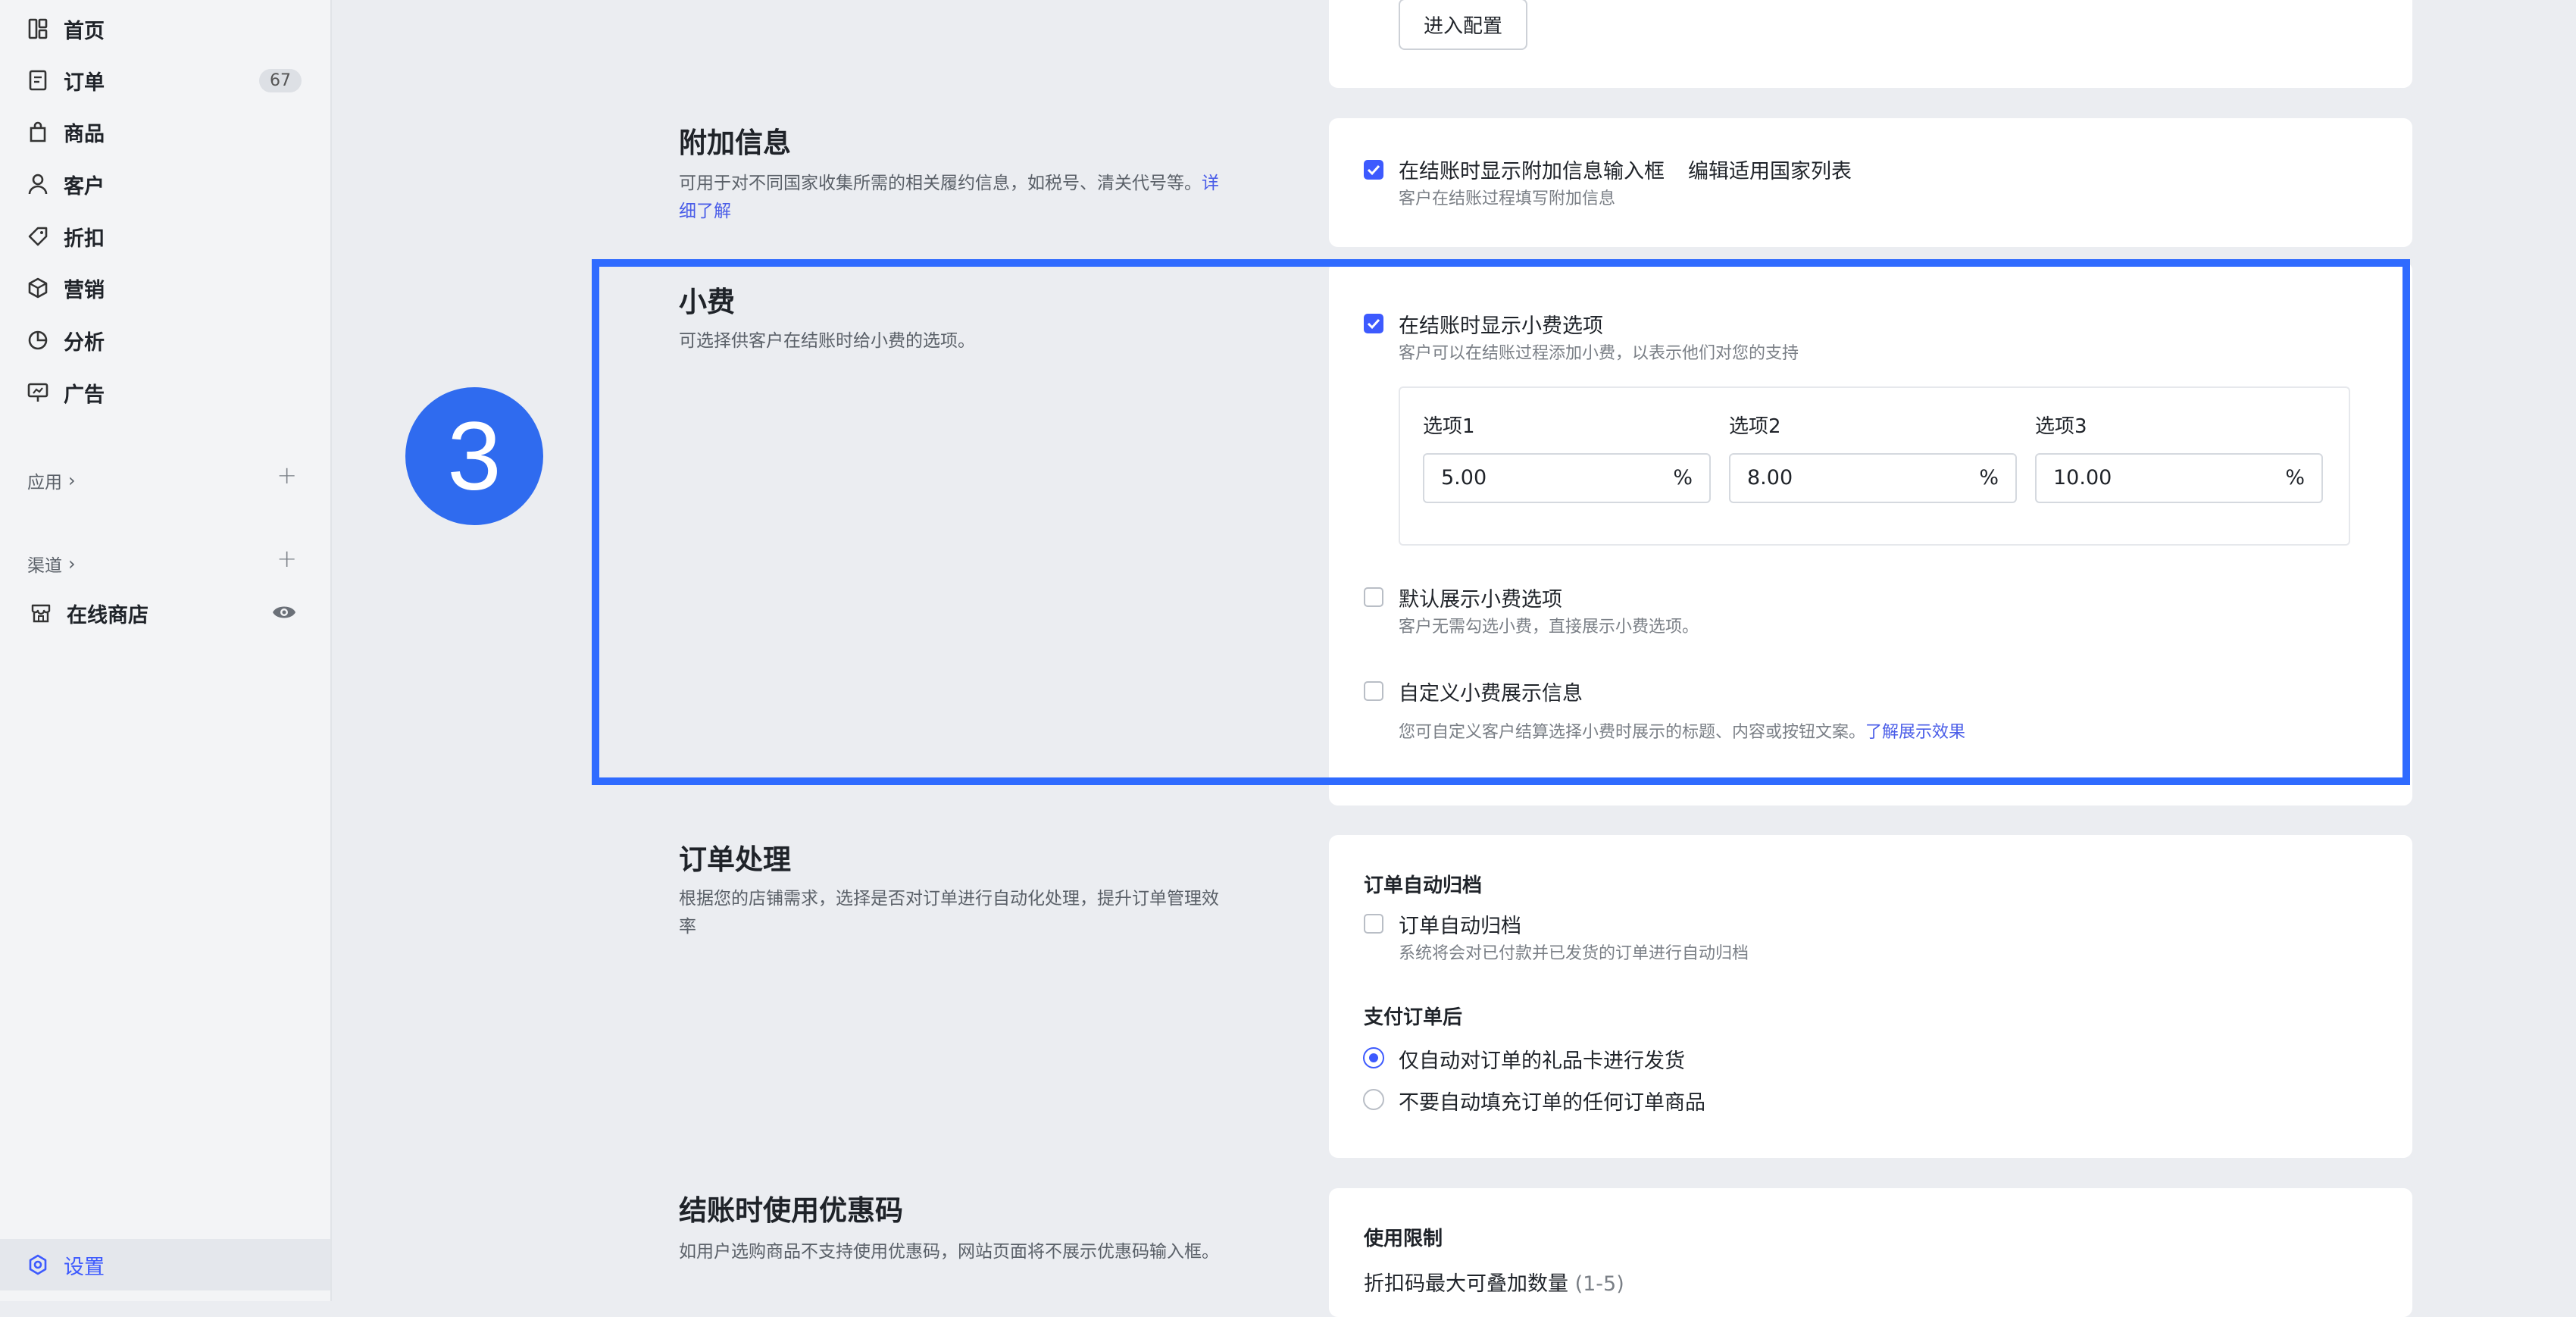  Describe the element at coordinates (1599, 1284) in the screenshot. I see `stack-limit-range: (1-5)` at that location.